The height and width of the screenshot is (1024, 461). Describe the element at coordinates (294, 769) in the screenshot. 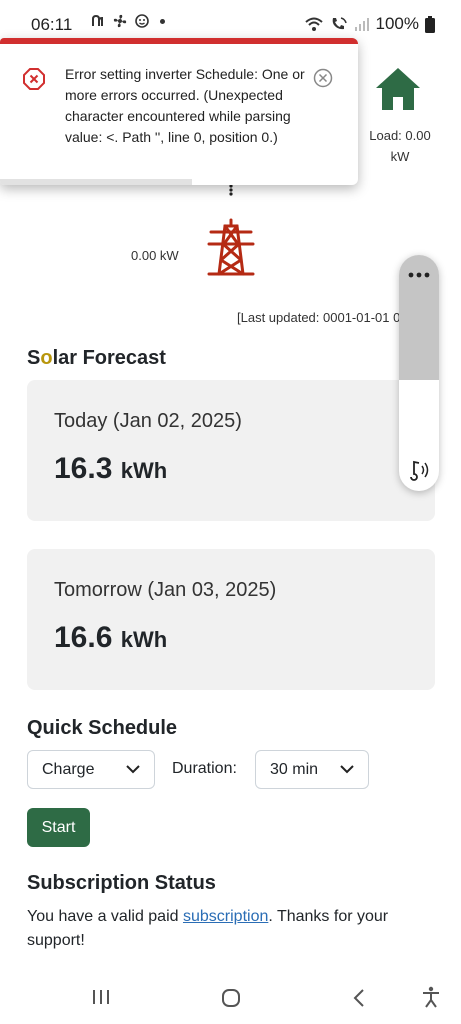

I see `duration-value: 30 min` at that location.